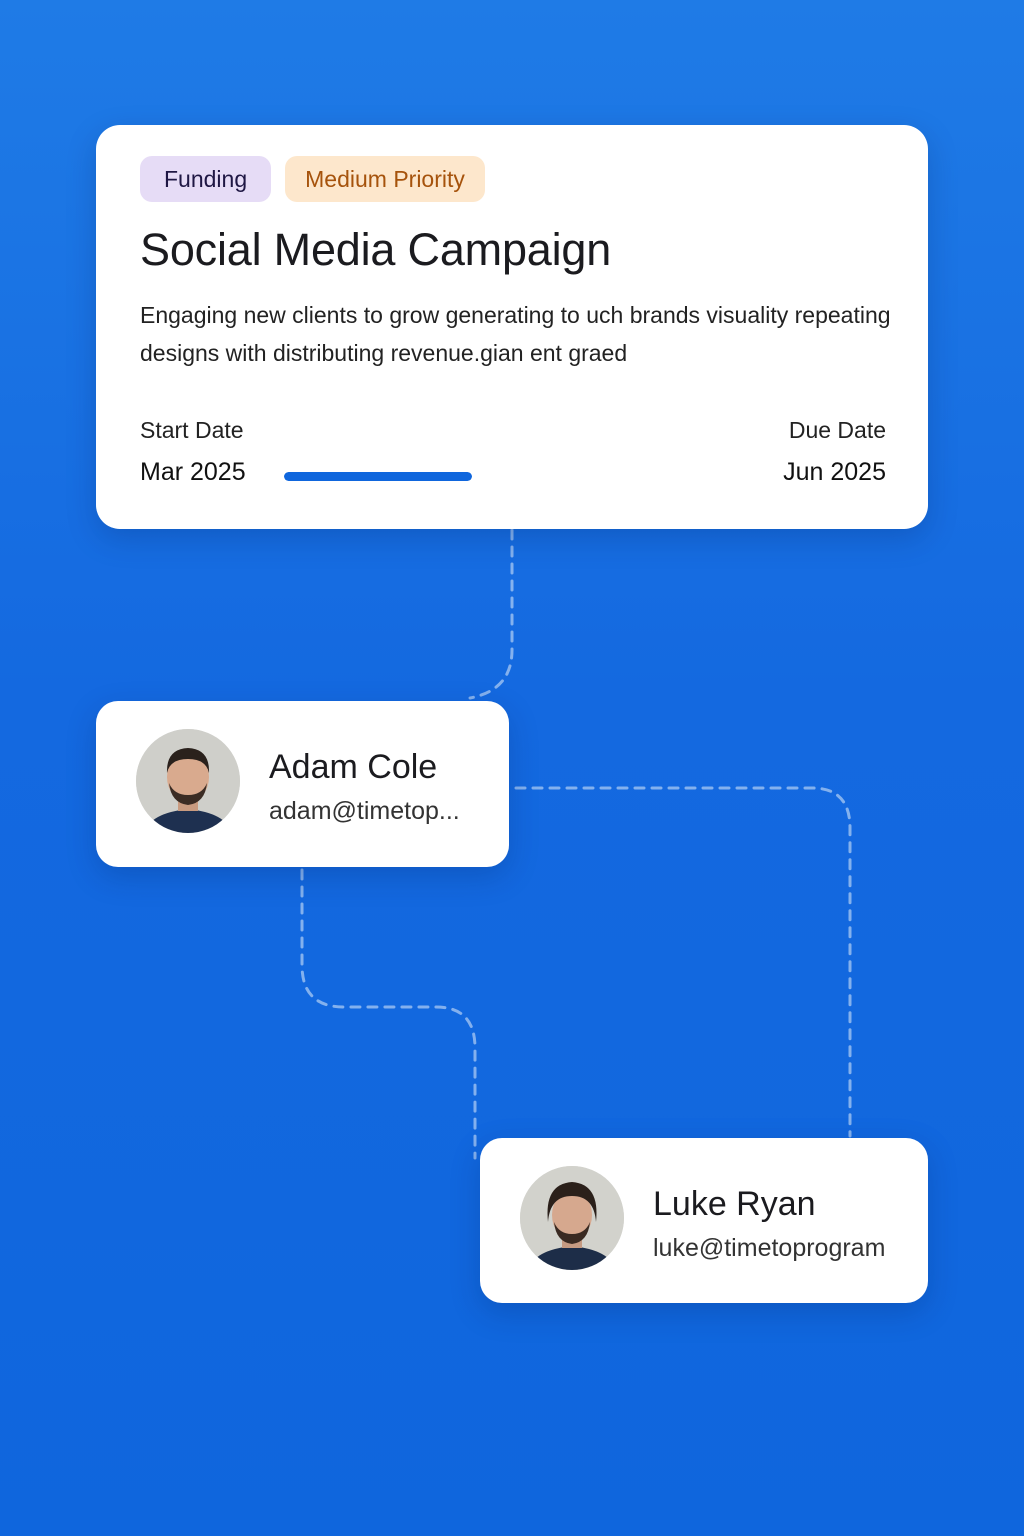  Describe the element at coordinates (734, 1204) in the screenshot. I see `member-name: Luke Ryan` at that location.